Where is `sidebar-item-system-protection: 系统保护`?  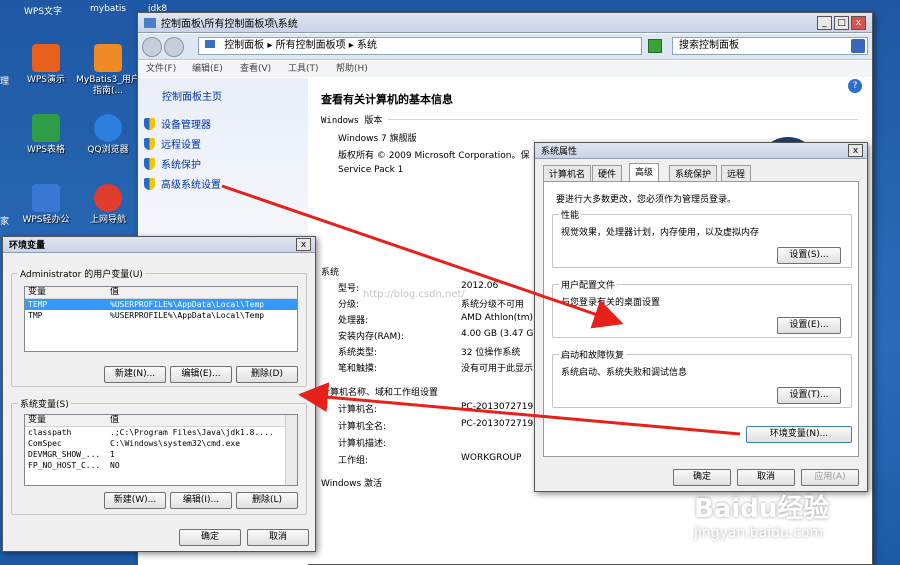 sidebar-item-system-protection: 系统保护 is located at coordinates (172, 163).